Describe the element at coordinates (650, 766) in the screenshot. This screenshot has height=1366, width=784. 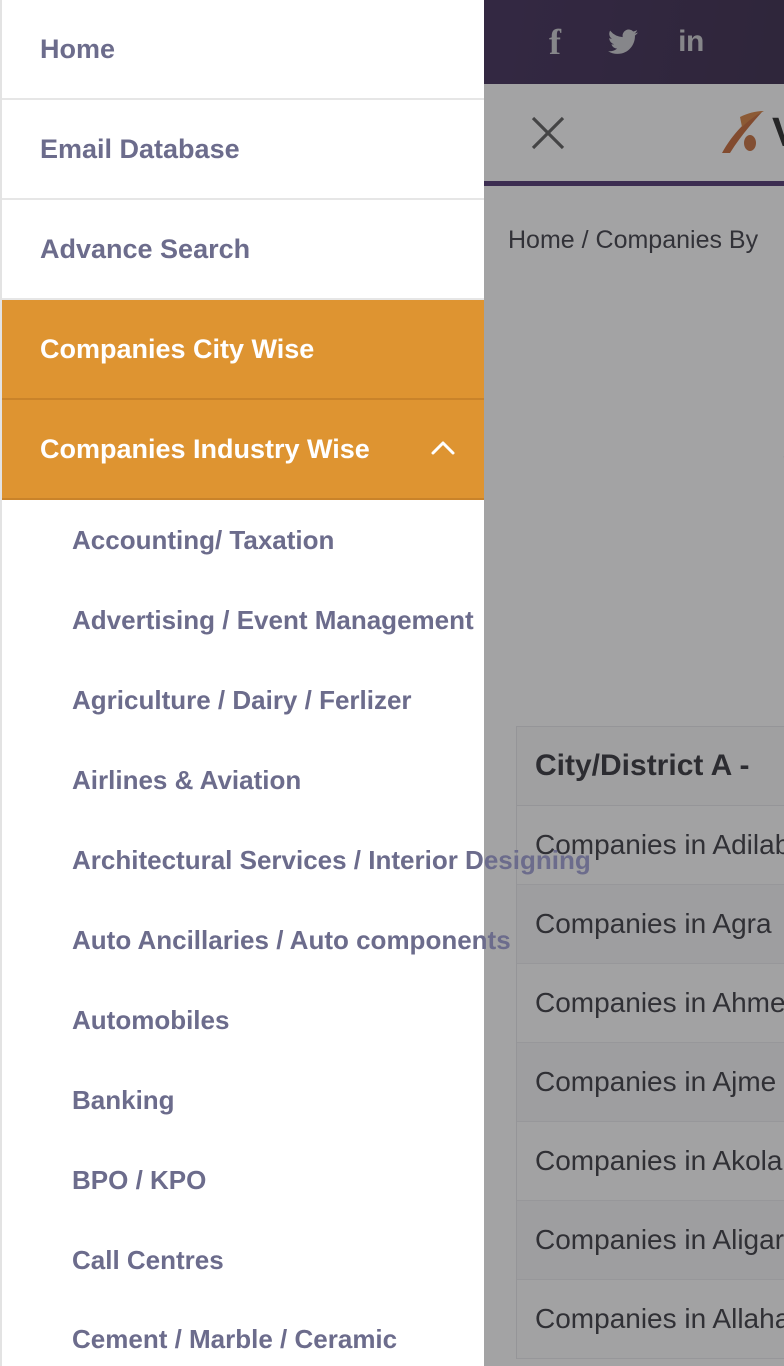
I see `table-header: City/District A -` at that location.